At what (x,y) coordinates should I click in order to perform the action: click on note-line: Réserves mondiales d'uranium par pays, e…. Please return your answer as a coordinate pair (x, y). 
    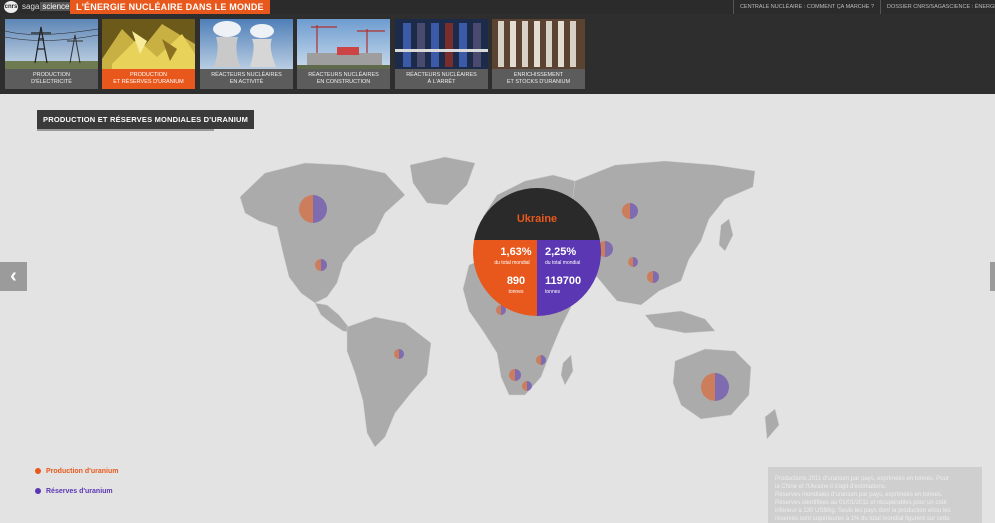
    Looking at the image, I should click on (859, 495).